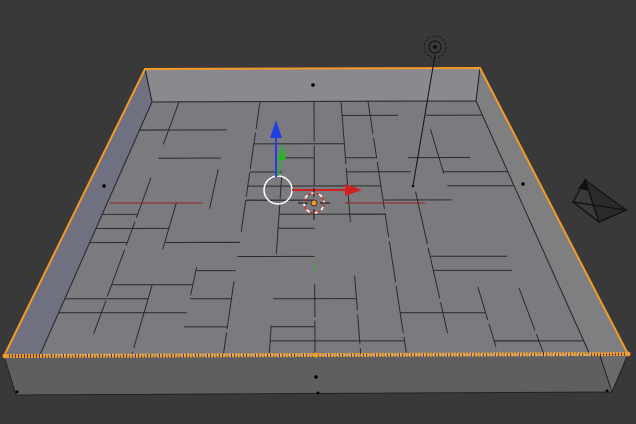  I want to click on edge-midpoint-left, so click(104, 186).